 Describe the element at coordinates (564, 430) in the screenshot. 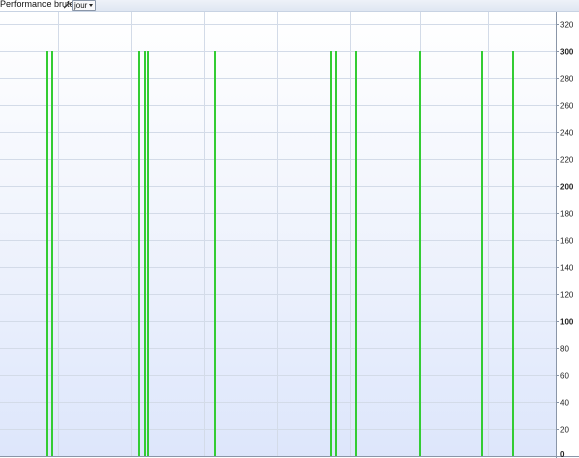

I see `y-tick-label: 20` at that location.